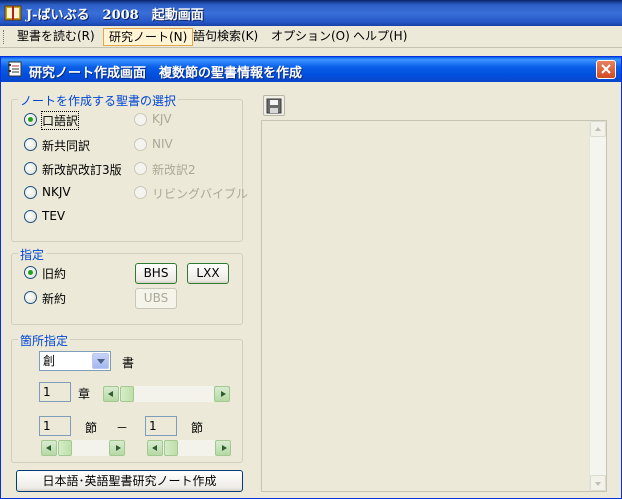 The image size is (622, 499). I want to click on menu-study-note: 研究ノート(N), so click(148, 37).